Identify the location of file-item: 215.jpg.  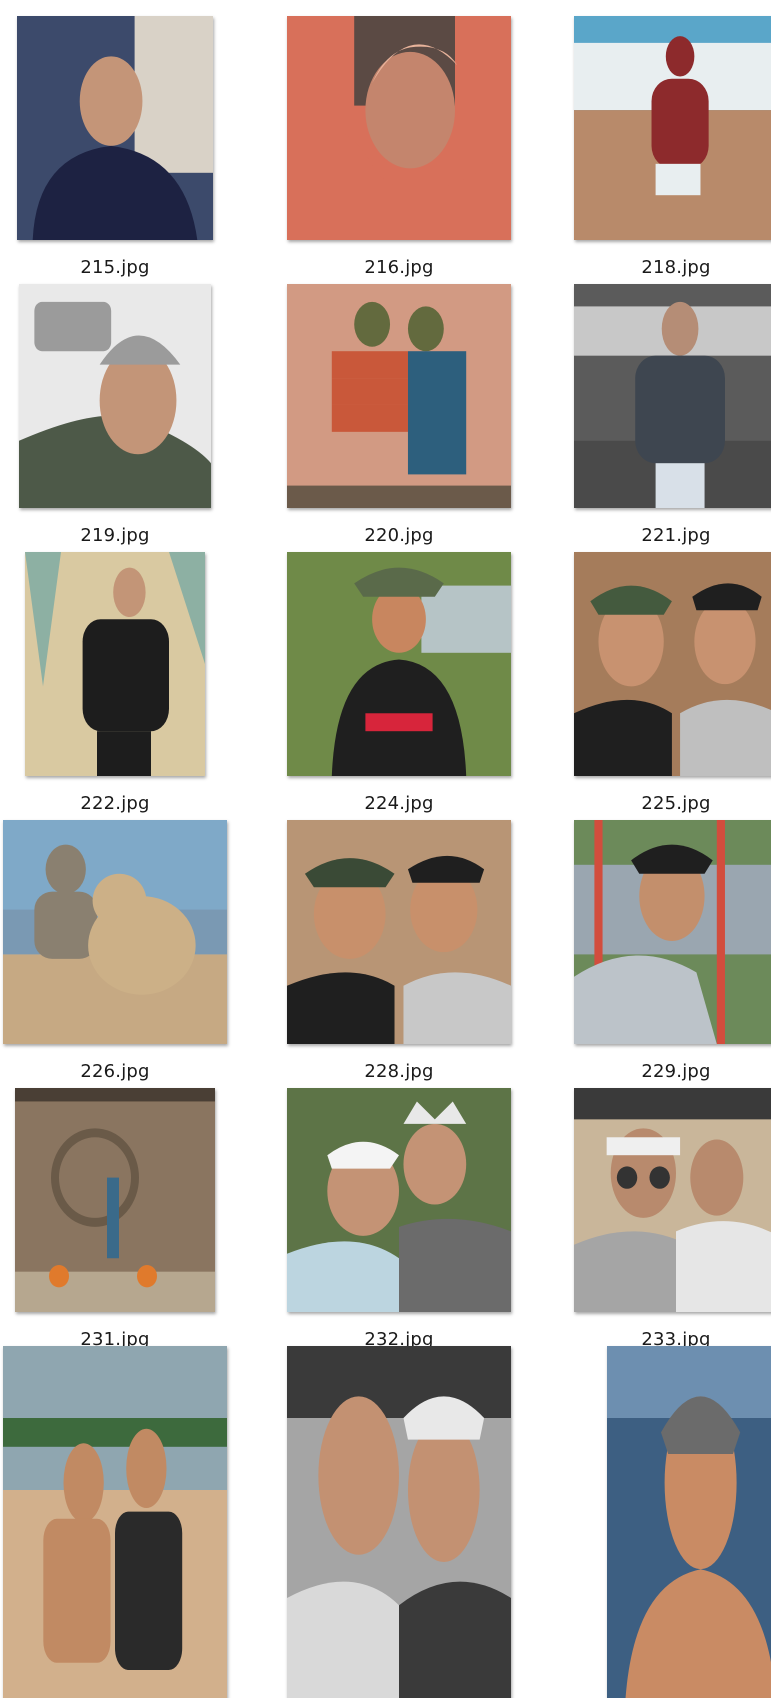
(121, 145).